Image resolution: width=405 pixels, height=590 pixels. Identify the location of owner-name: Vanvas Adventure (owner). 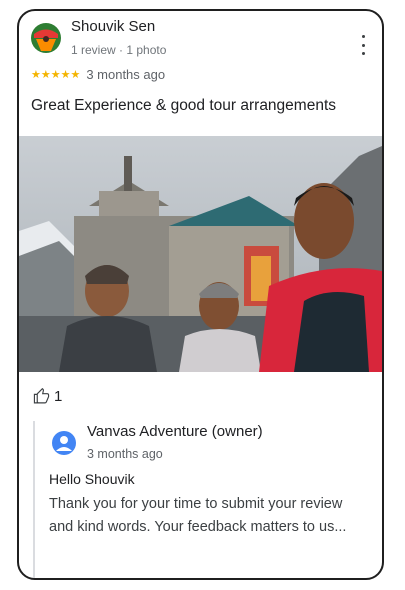
(175, 431).